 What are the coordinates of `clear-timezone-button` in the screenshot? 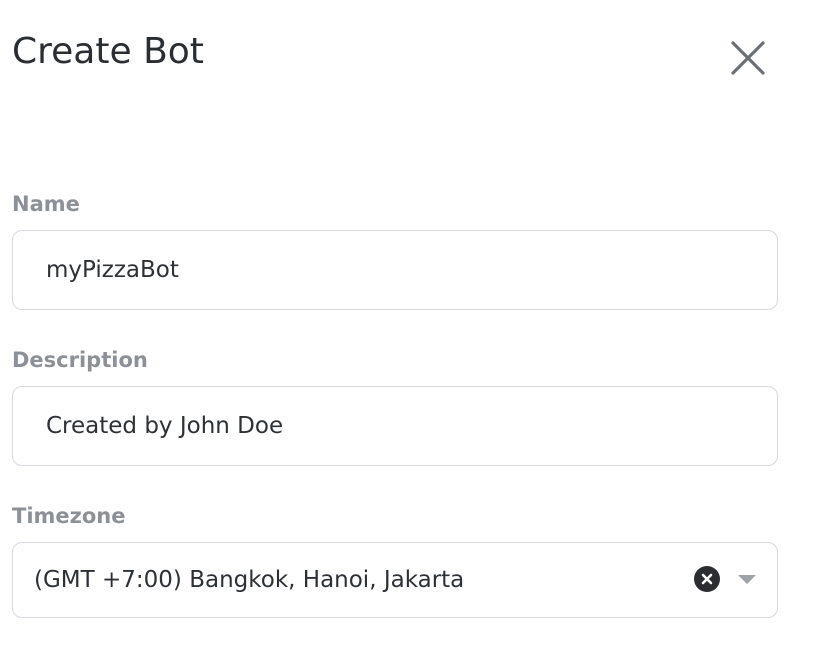 It's located at (707, 579).